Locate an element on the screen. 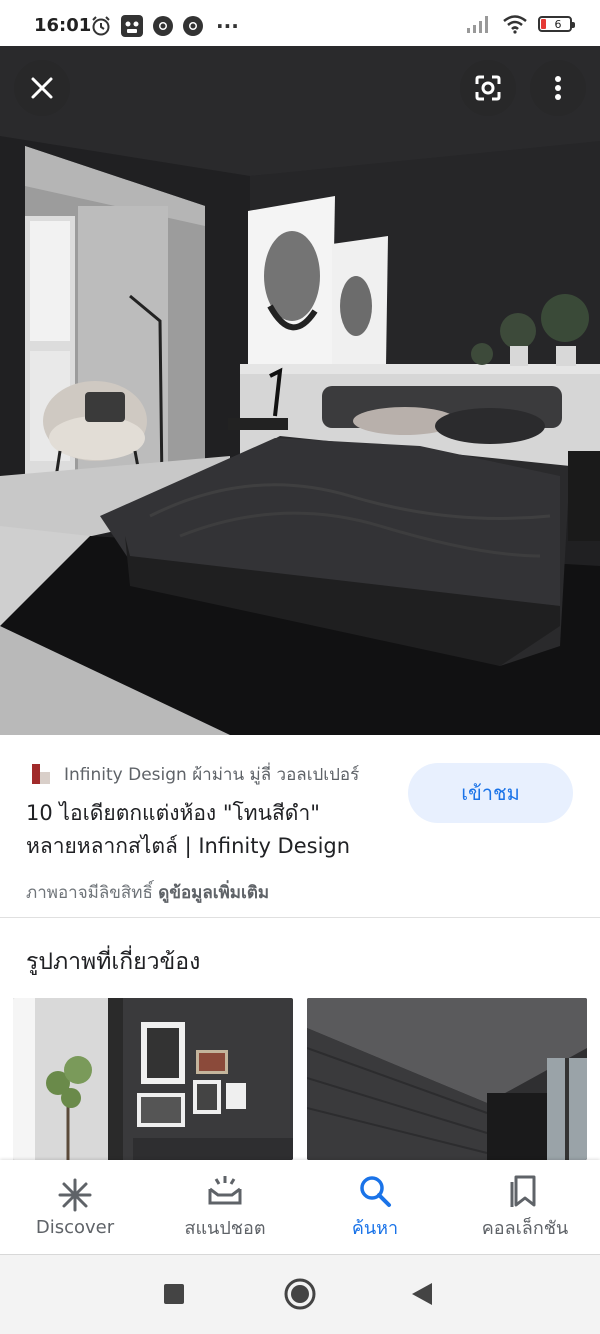 This screenshot has height=1334, width=600. related-images-heading: รูปภาพที่เกี่ยวข้อง is located at coordinates (113, 962).